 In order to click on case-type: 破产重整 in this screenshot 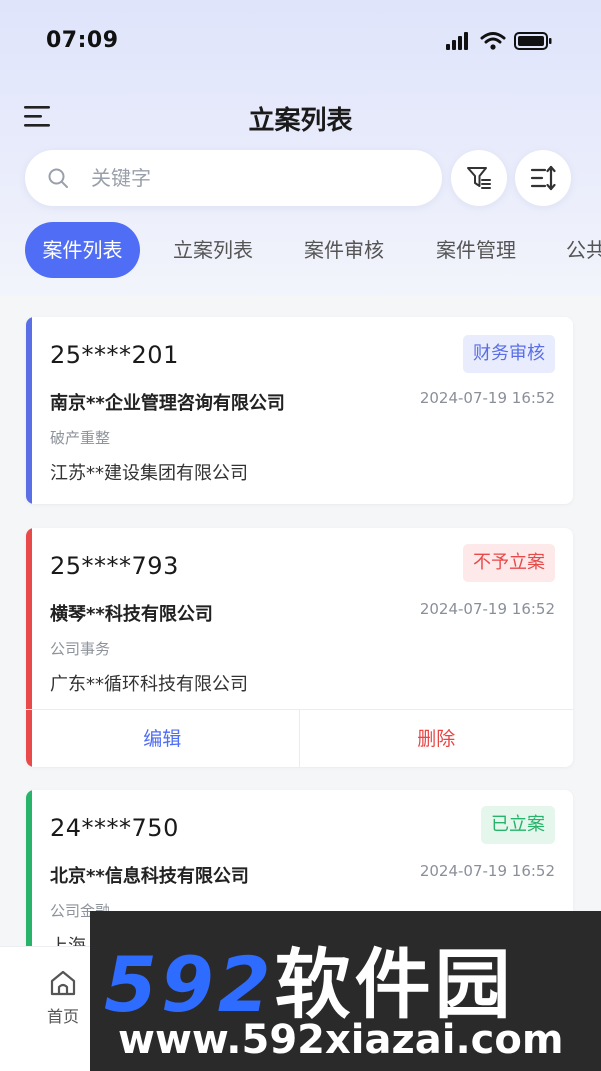, I will do `click(80, 438)`.